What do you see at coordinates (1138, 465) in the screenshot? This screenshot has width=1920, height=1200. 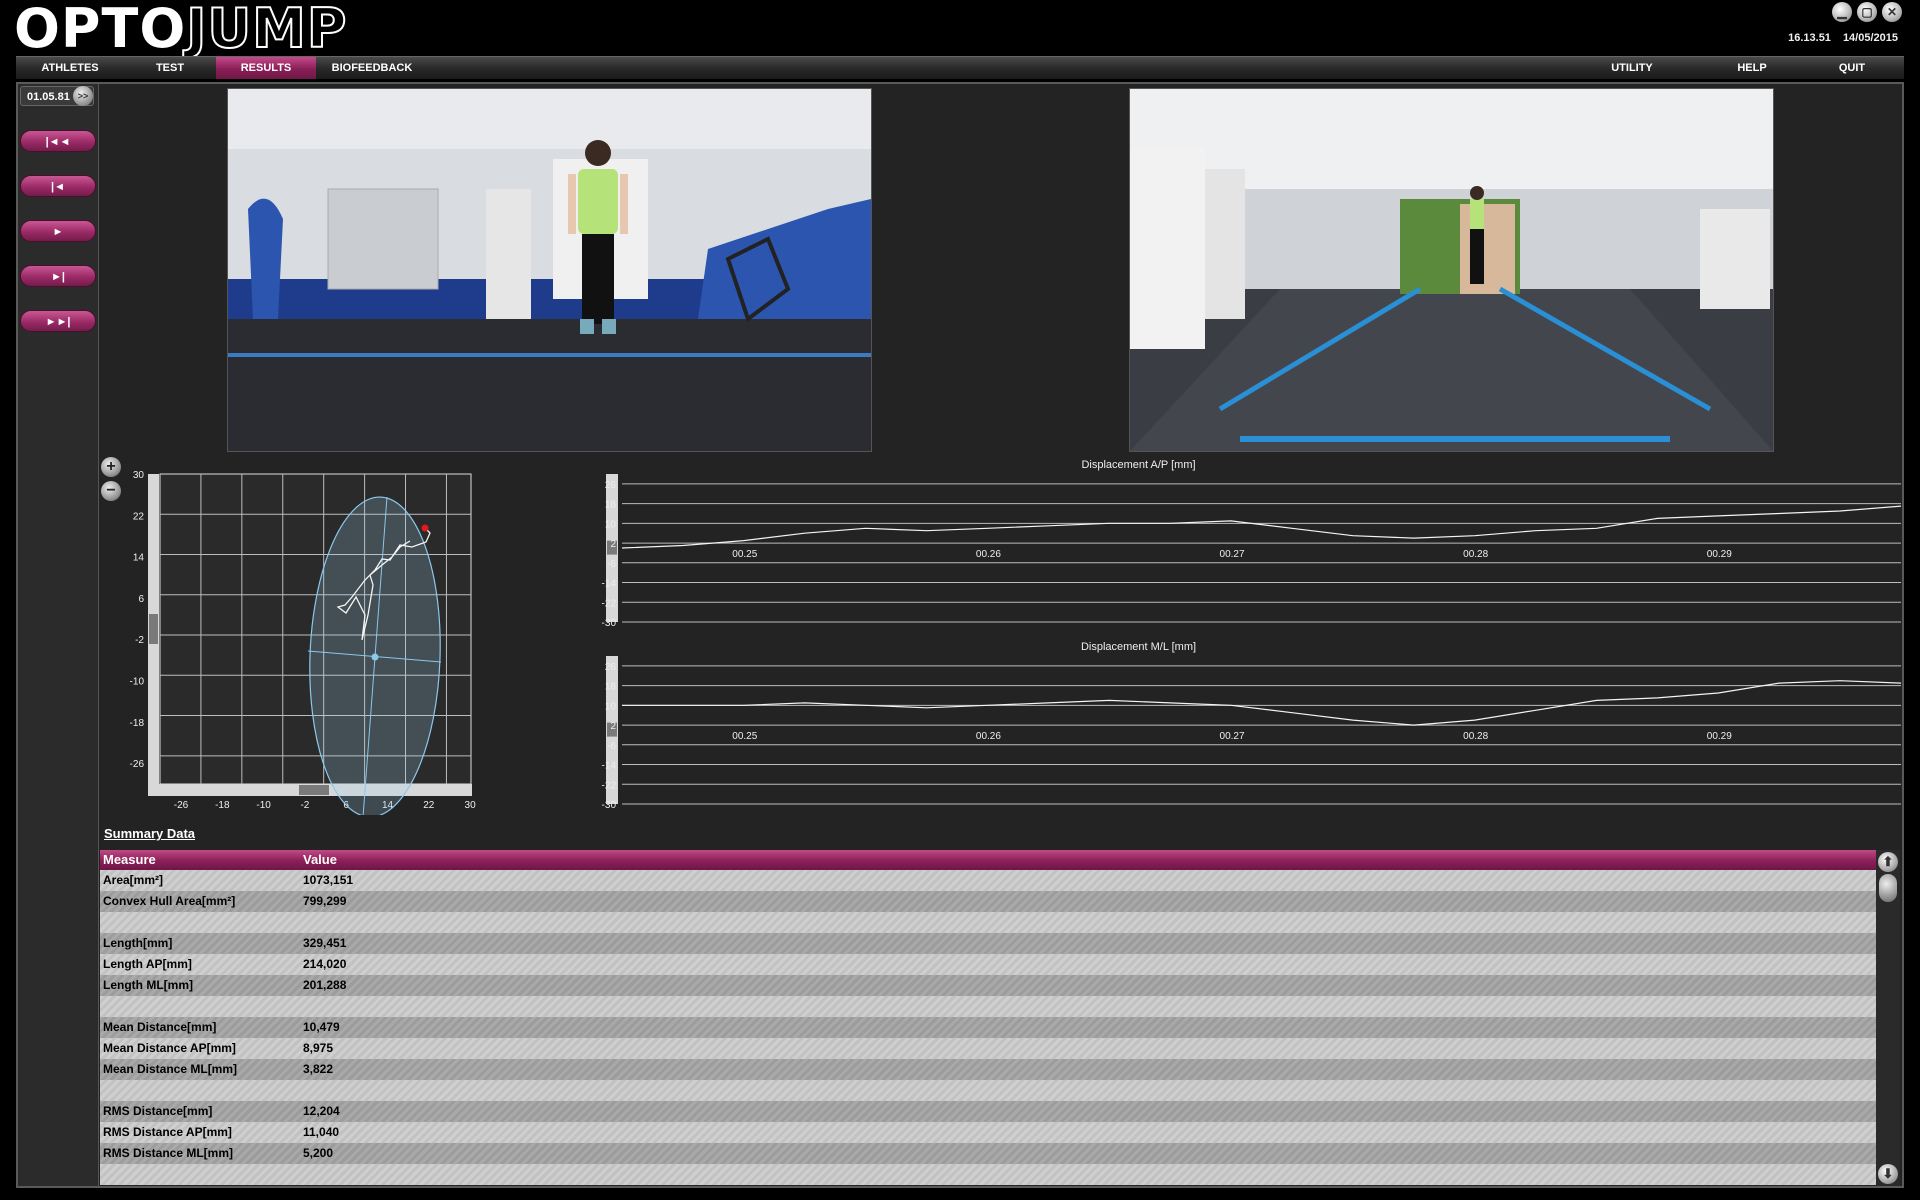 I see `chart-title: Displacement A/P [mm]` at bounding box center [1138, 465].